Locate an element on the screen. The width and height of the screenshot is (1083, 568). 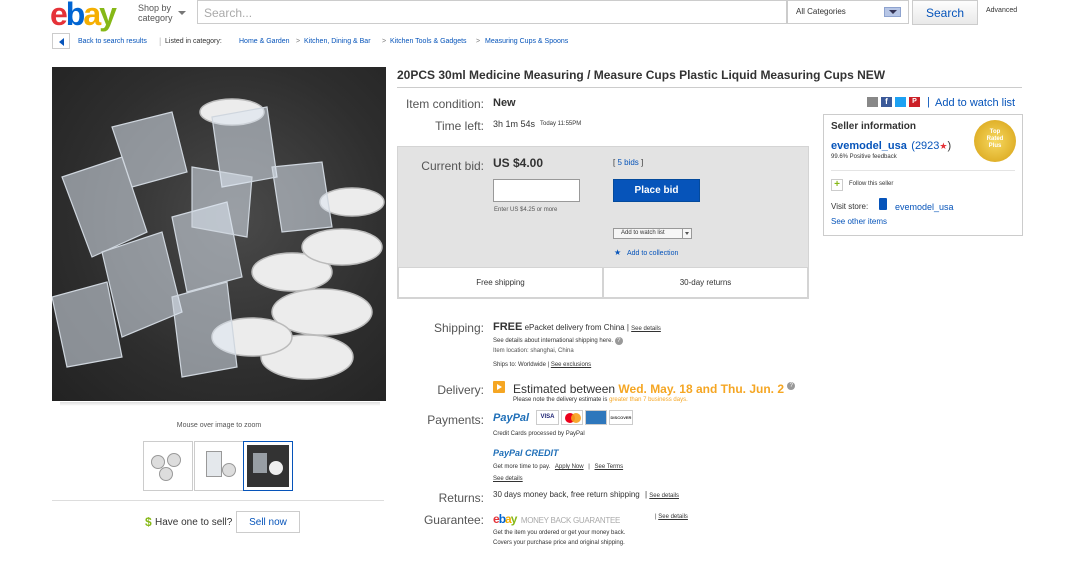
condition-label: Item condition: is located at coordinates (444, 104).